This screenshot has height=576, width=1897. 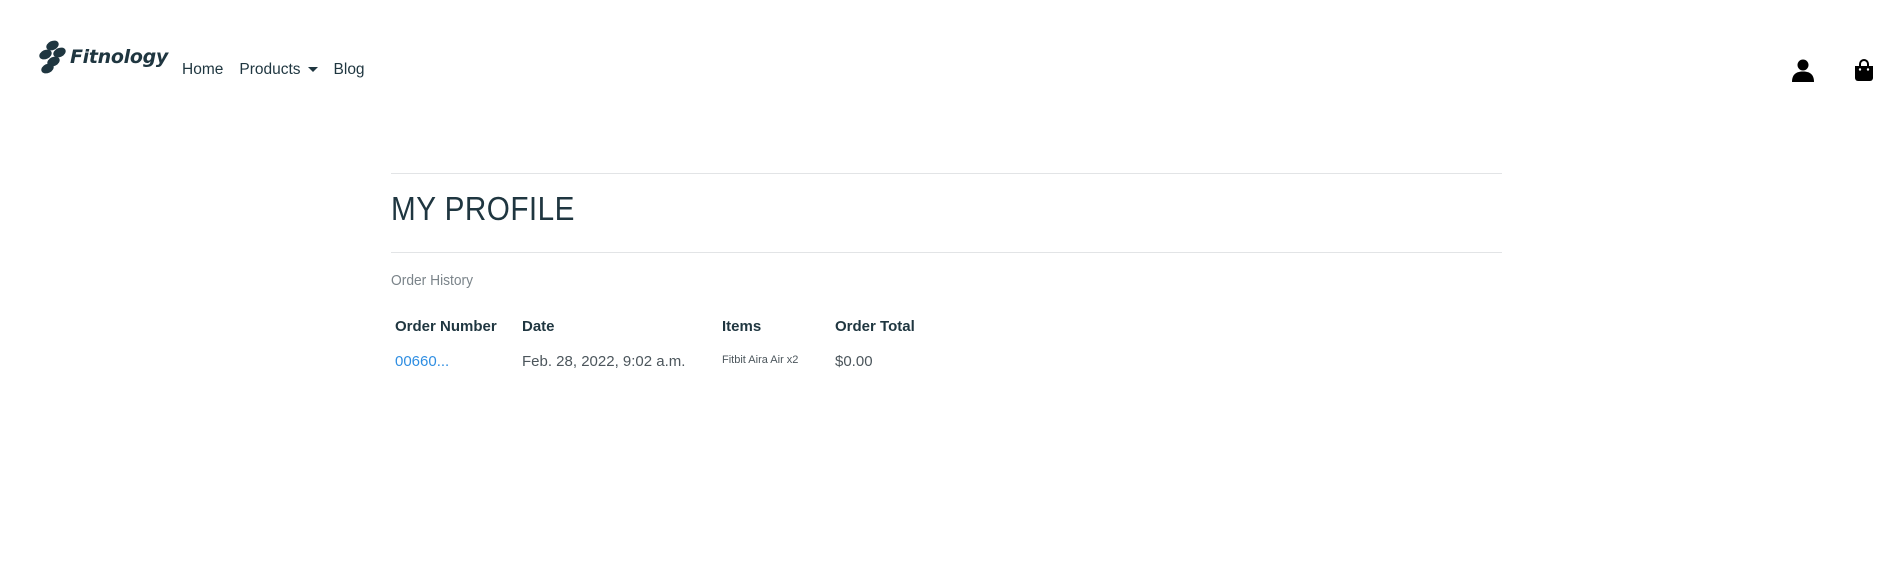 What do you see at coordinates (760, 359) in the screenshot?
I see `order-items-text: Fitbit Aira Air x2` at bounding box center [760, 359].